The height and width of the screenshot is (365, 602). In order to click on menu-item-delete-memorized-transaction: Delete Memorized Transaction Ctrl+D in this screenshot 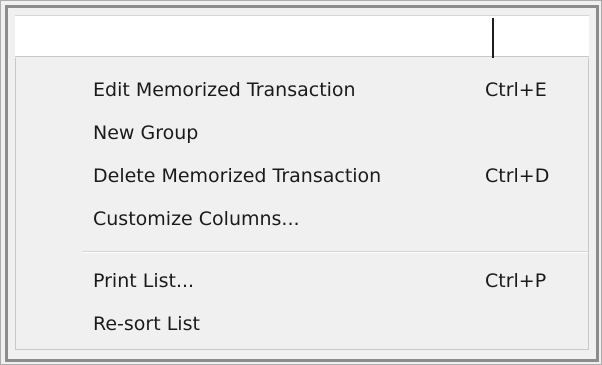, I will do `click(302, 176)`.